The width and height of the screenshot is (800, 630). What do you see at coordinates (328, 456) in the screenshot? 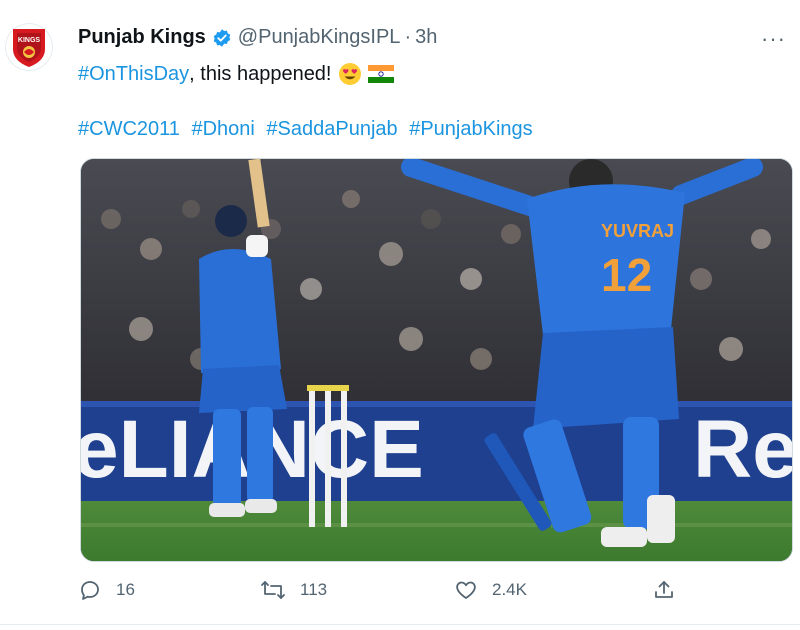
I see `stumps` at bounding box center [328, 456].